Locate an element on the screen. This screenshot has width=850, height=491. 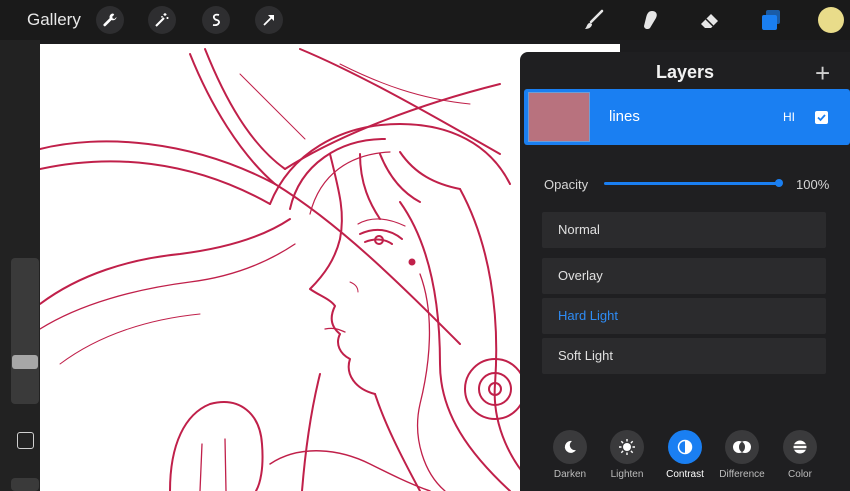
difference-icon is located at coordinates (742, 447).